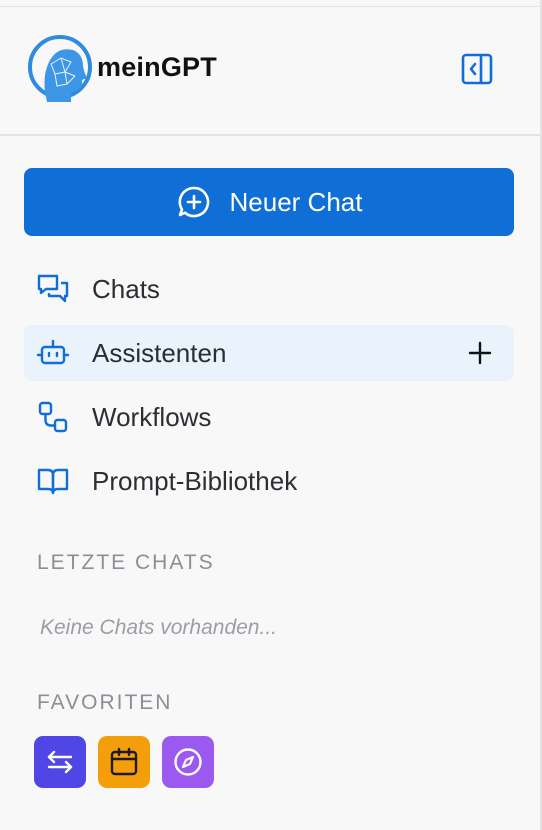  What do you see at coordinates (126, 562) in the screenshot?
I see `recent-chats-title: LETZTE CHATS` at bounding box center [126, 562].